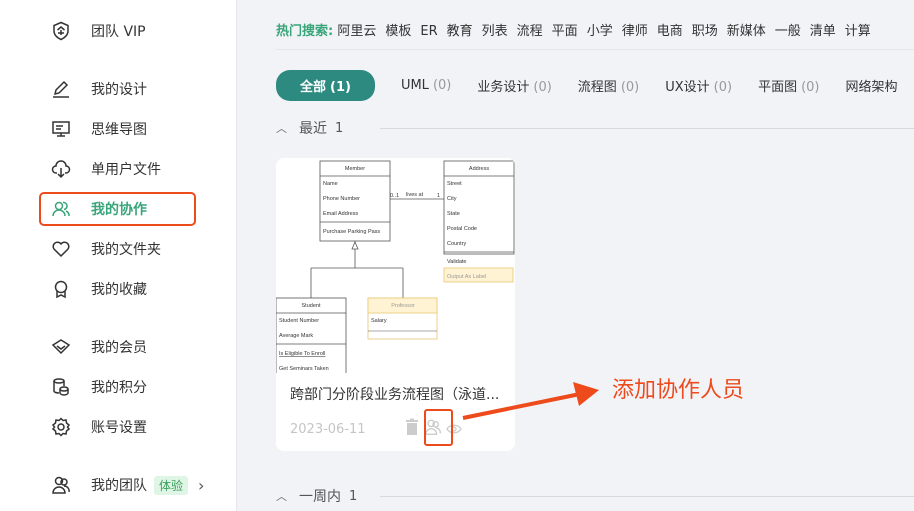 The width and height of the screenshot is (914, 511). I want to click on class-title: Address, so click(479, 169).